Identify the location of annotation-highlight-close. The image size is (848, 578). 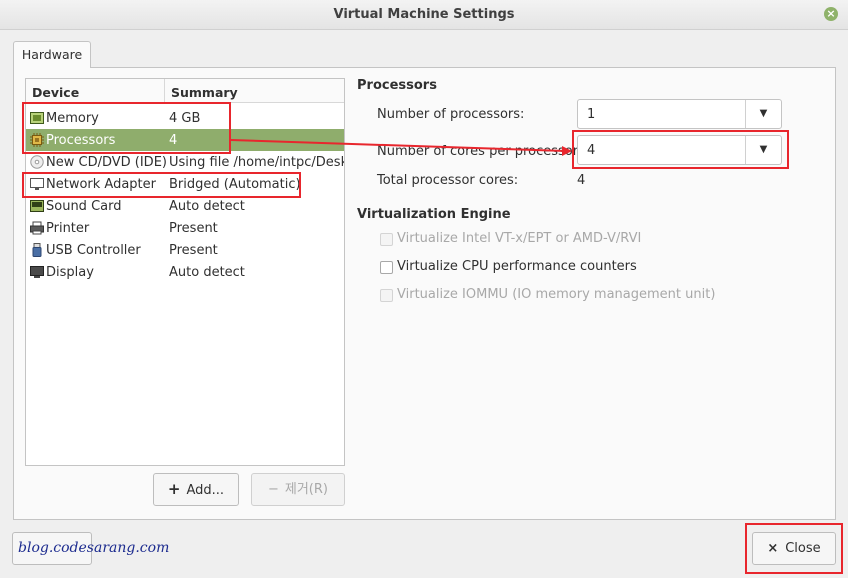
(794, 548).